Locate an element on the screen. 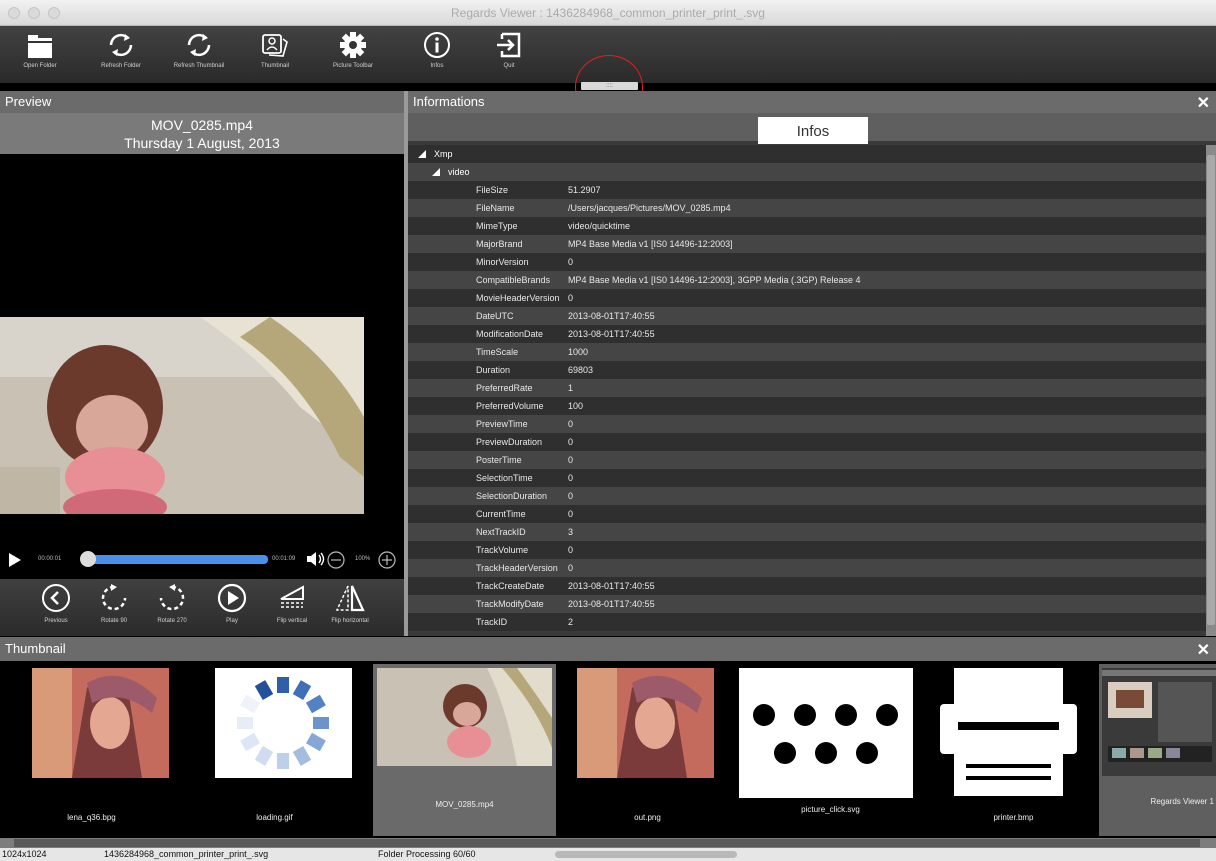 This screenshot has height=861, width=1216. metadata-key: PreviewTime is located at coordinates (502, 424).